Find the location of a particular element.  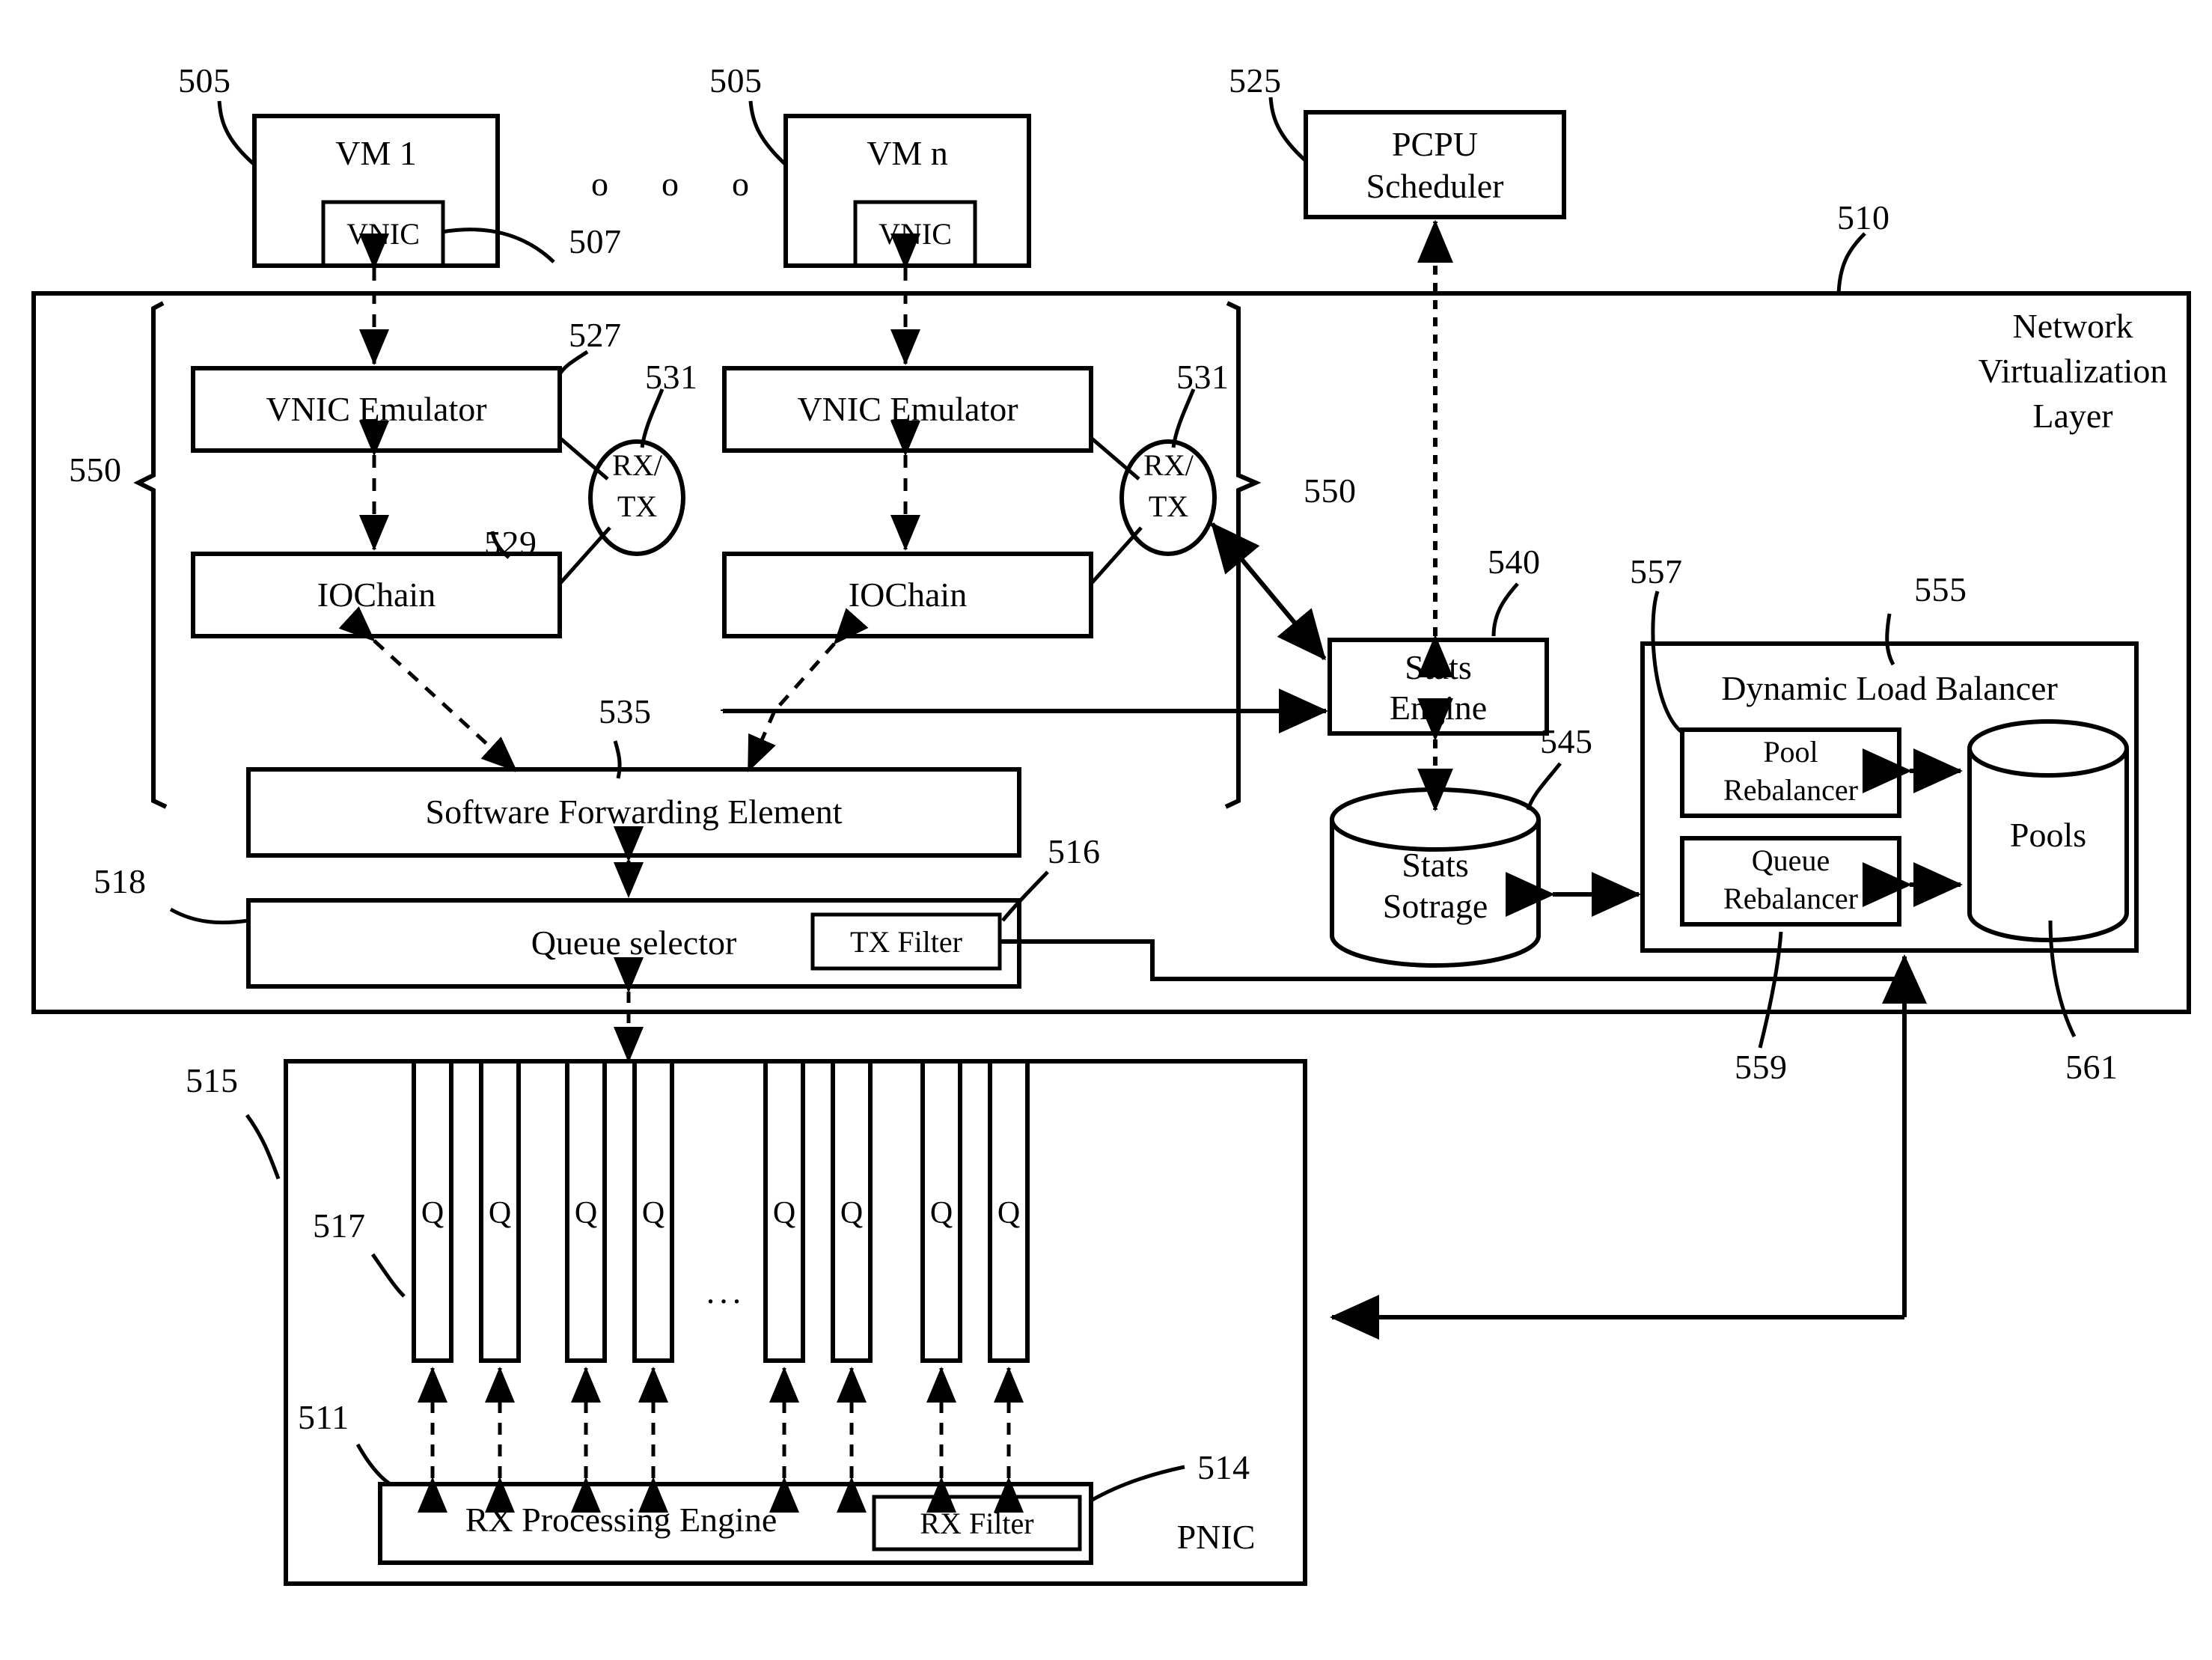

rx-filter-label: RX Filter is located at coordinates (977, 1523).